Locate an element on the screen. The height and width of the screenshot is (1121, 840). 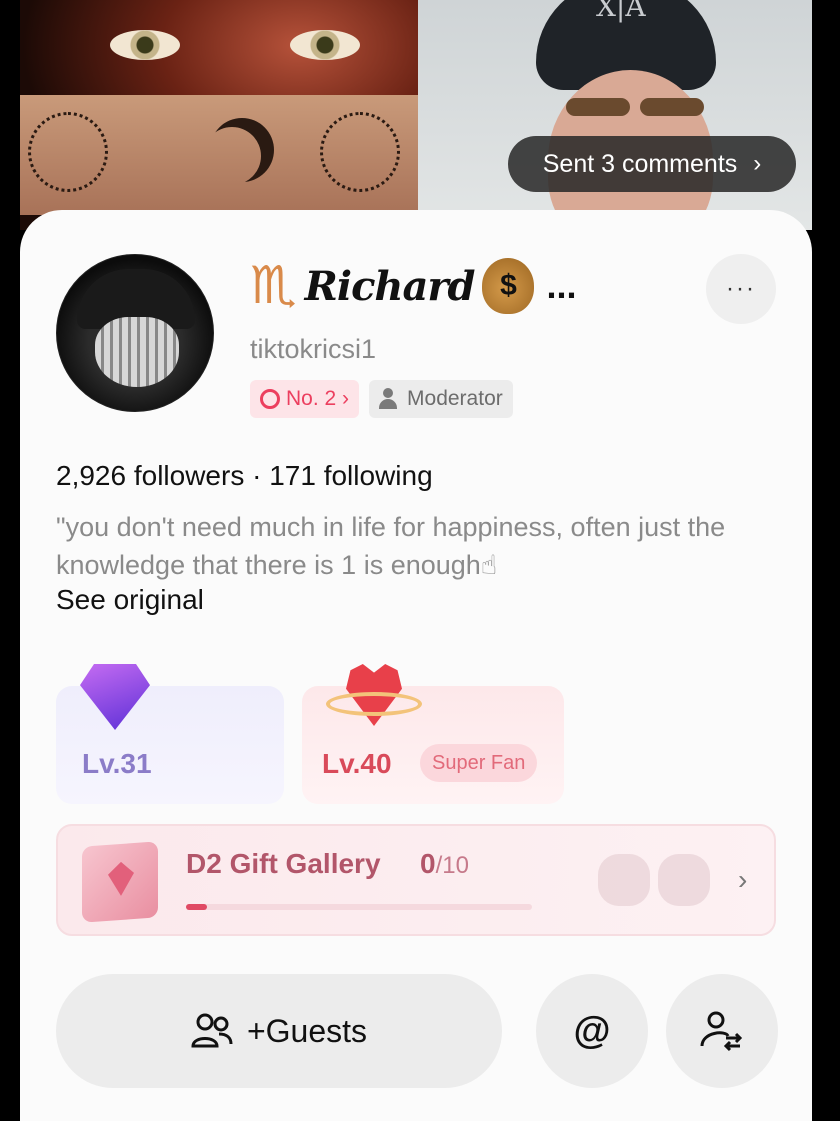
at-icon: @ is located at coordinates (592, 1030).